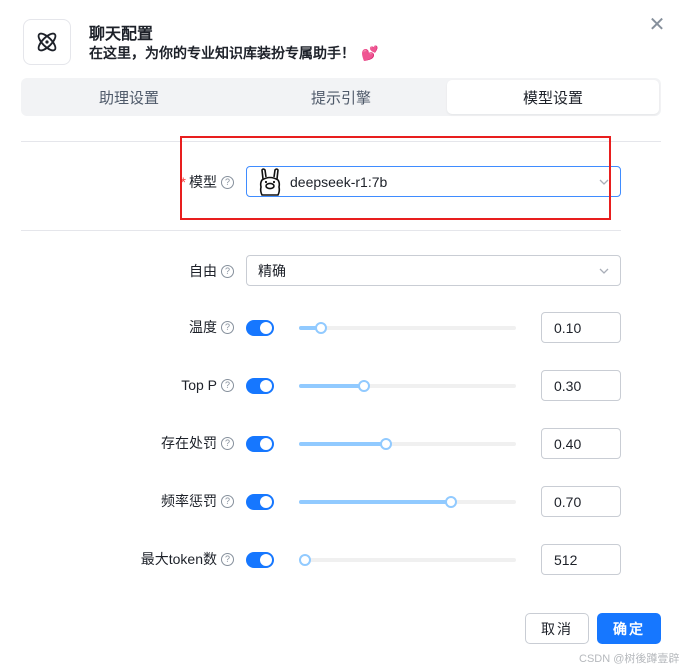 The height and width of the screenshot is (669, 694). I want to click on temperature-slider, so click(407, 328).